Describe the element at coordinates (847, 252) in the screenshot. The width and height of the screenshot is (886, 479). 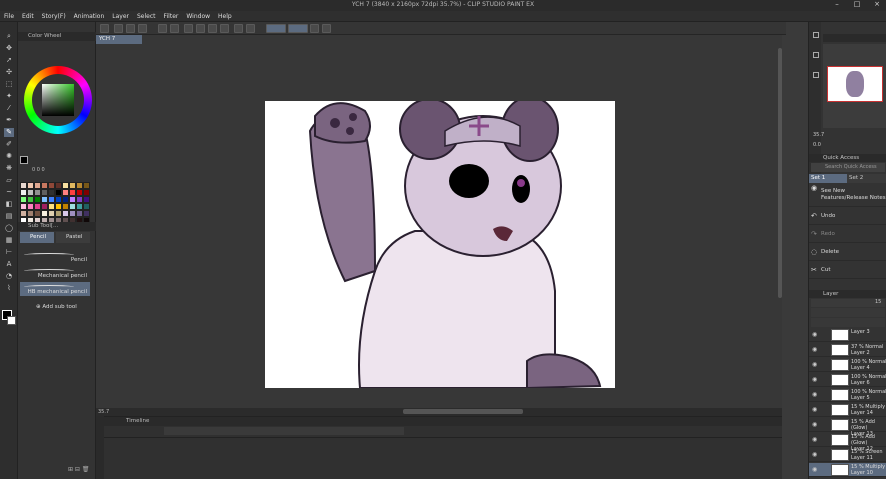
I see `qa-delete: ◌ Delete` at that location.